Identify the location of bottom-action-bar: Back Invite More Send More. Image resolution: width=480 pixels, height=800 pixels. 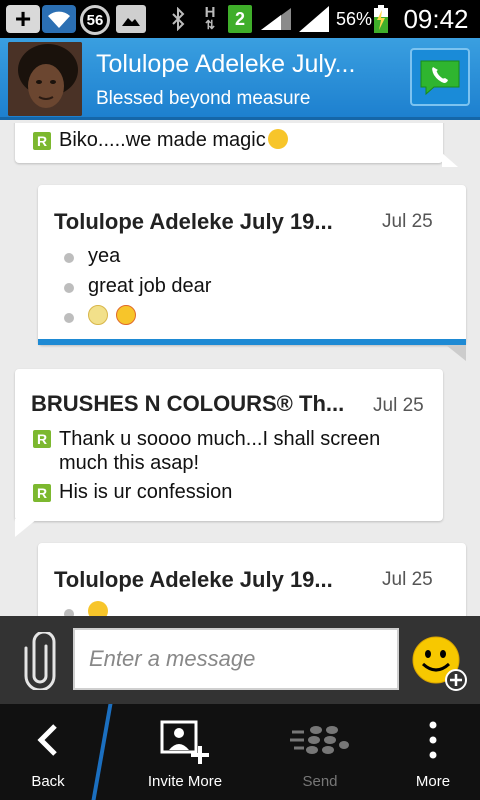
(240, 752).